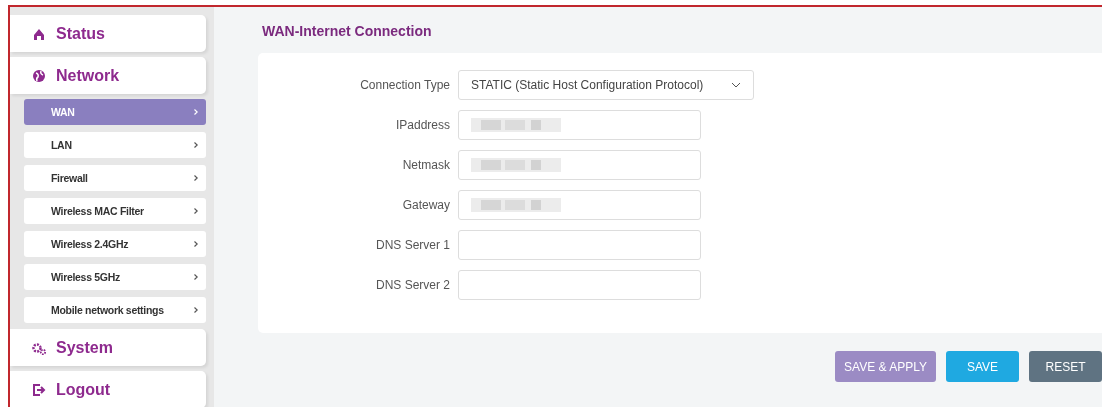 The height and width of the screenshot is (407, 1102). I want to click on field-label: IPaddress, so click(422, 125).